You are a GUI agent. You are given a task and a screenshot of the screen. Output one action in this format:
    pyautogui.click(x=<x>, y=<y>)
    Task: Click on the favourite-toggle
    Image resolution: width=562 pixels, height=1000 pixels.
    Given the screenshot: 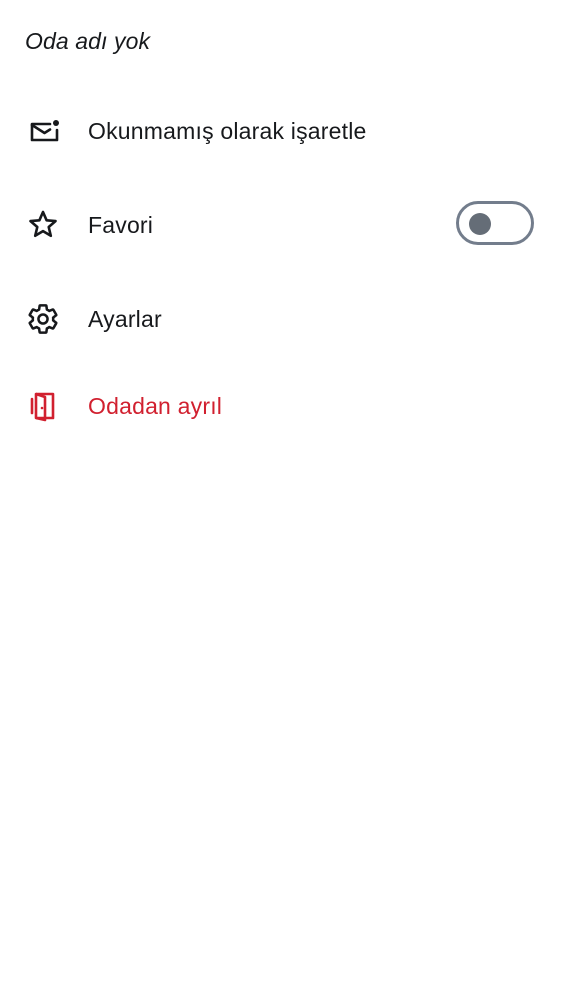 What is the action you would take?
    pyautogui.click(x=495, y=223)
    